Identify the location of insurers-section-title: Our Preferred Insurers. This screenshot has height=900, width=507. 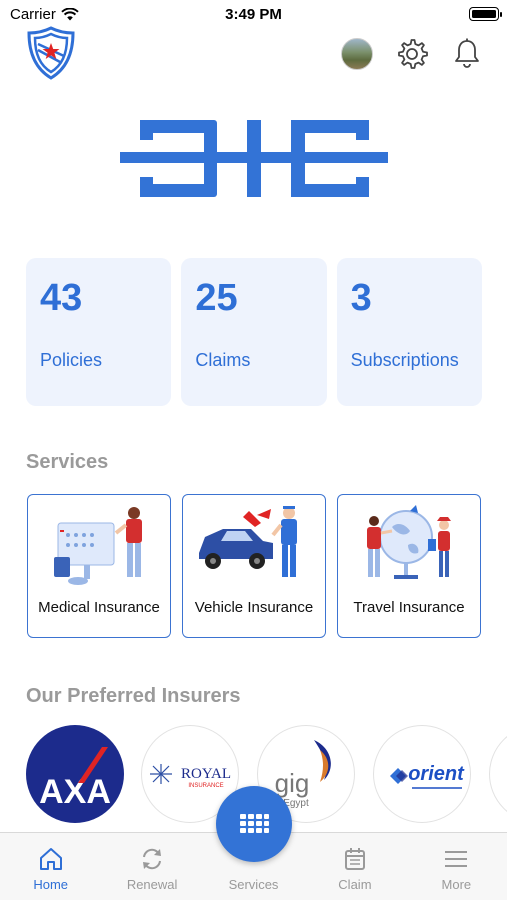
(133, 696).